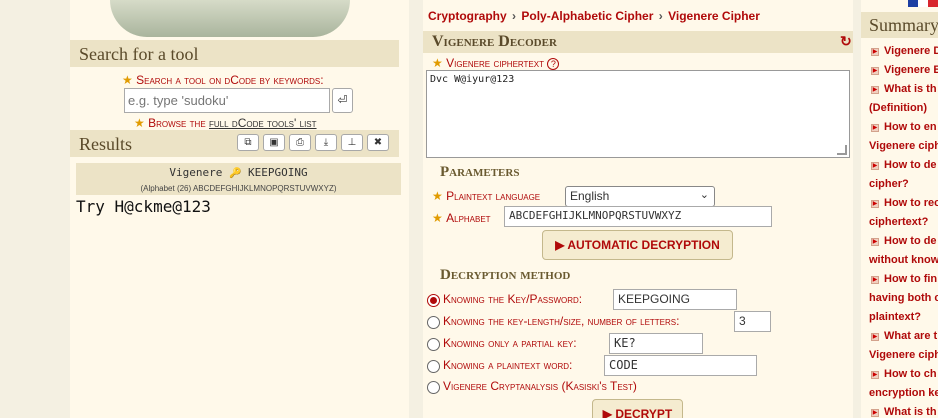 This screenshot has height=418, width=938. Describe the element at coordinates (227, 100) in the screenshot. I see `search-input` at that location.